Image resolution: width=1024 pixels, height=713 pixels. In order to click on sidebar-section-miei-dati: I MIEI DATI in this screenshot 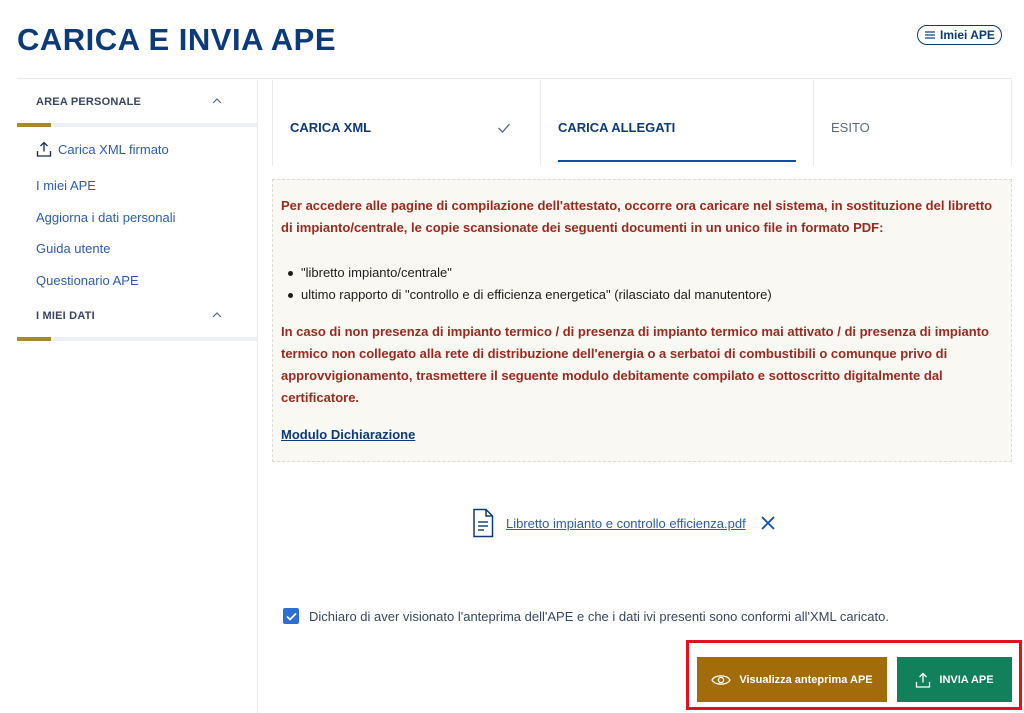, I will do `click(137, 316)`.